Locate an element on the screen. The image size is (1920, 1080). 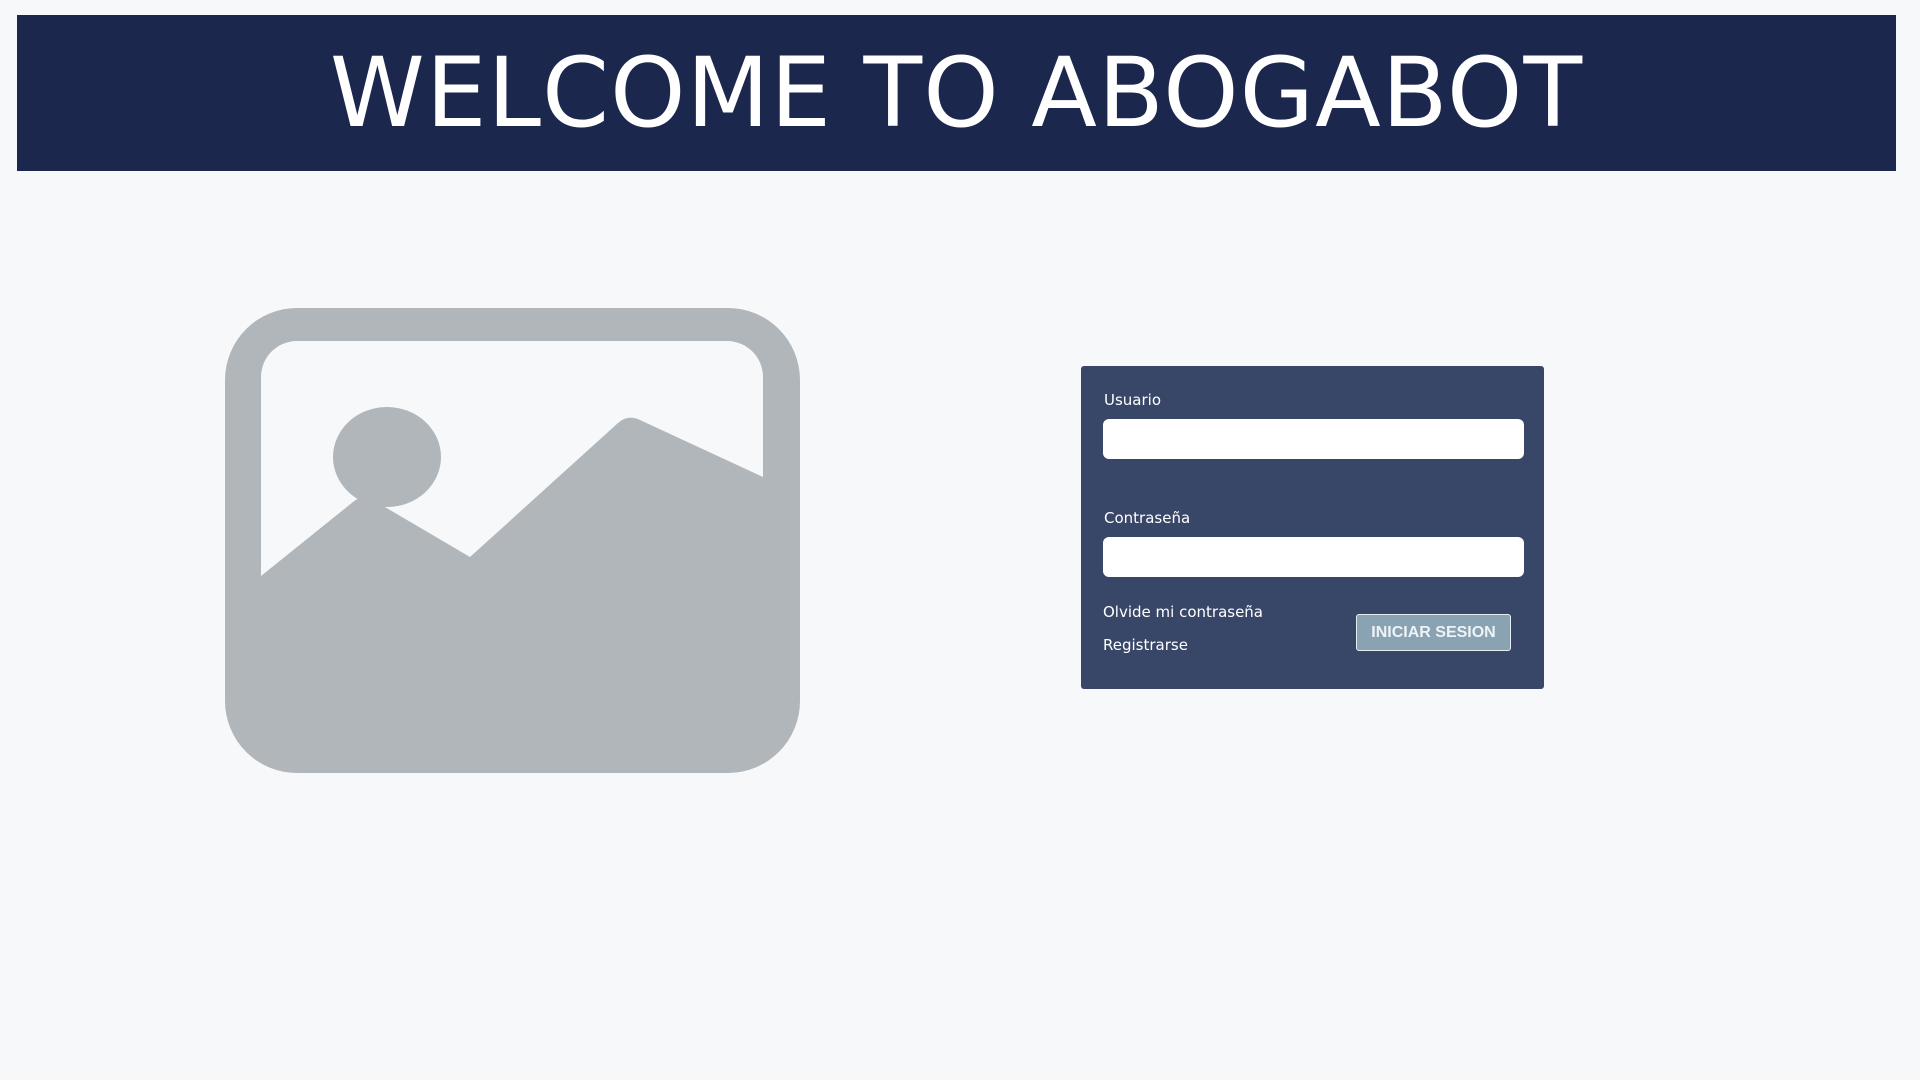
register-link: Registrarse is located at coordinates (1145, 645).